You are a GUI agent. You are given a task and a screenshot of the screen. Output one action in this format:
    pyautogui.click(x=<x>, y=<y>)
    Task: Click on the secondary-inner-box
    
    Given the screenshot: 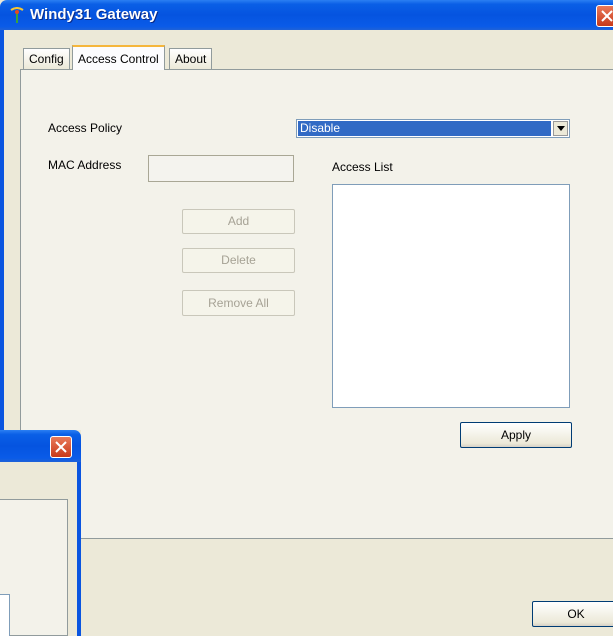 What is the action you would take?
    pyautogui.click(x=5, y=615)
    